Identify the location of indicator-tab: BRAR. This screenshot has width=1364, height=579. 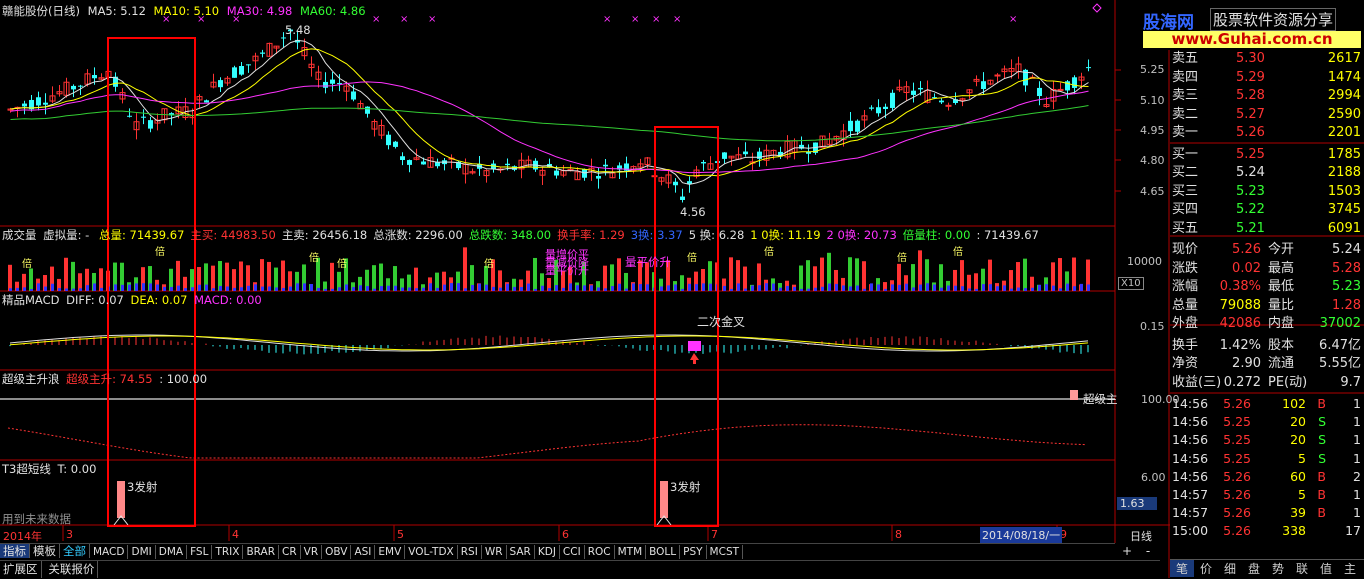
(261, 552).